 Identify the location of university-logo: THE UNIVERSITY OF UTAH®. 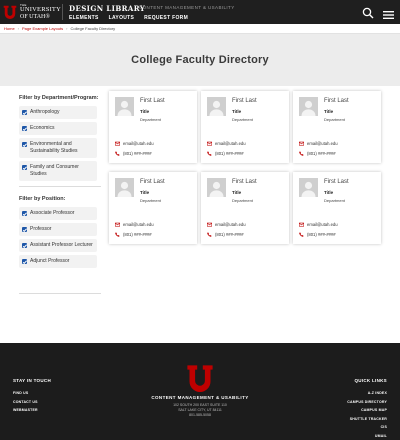
(32, 12).